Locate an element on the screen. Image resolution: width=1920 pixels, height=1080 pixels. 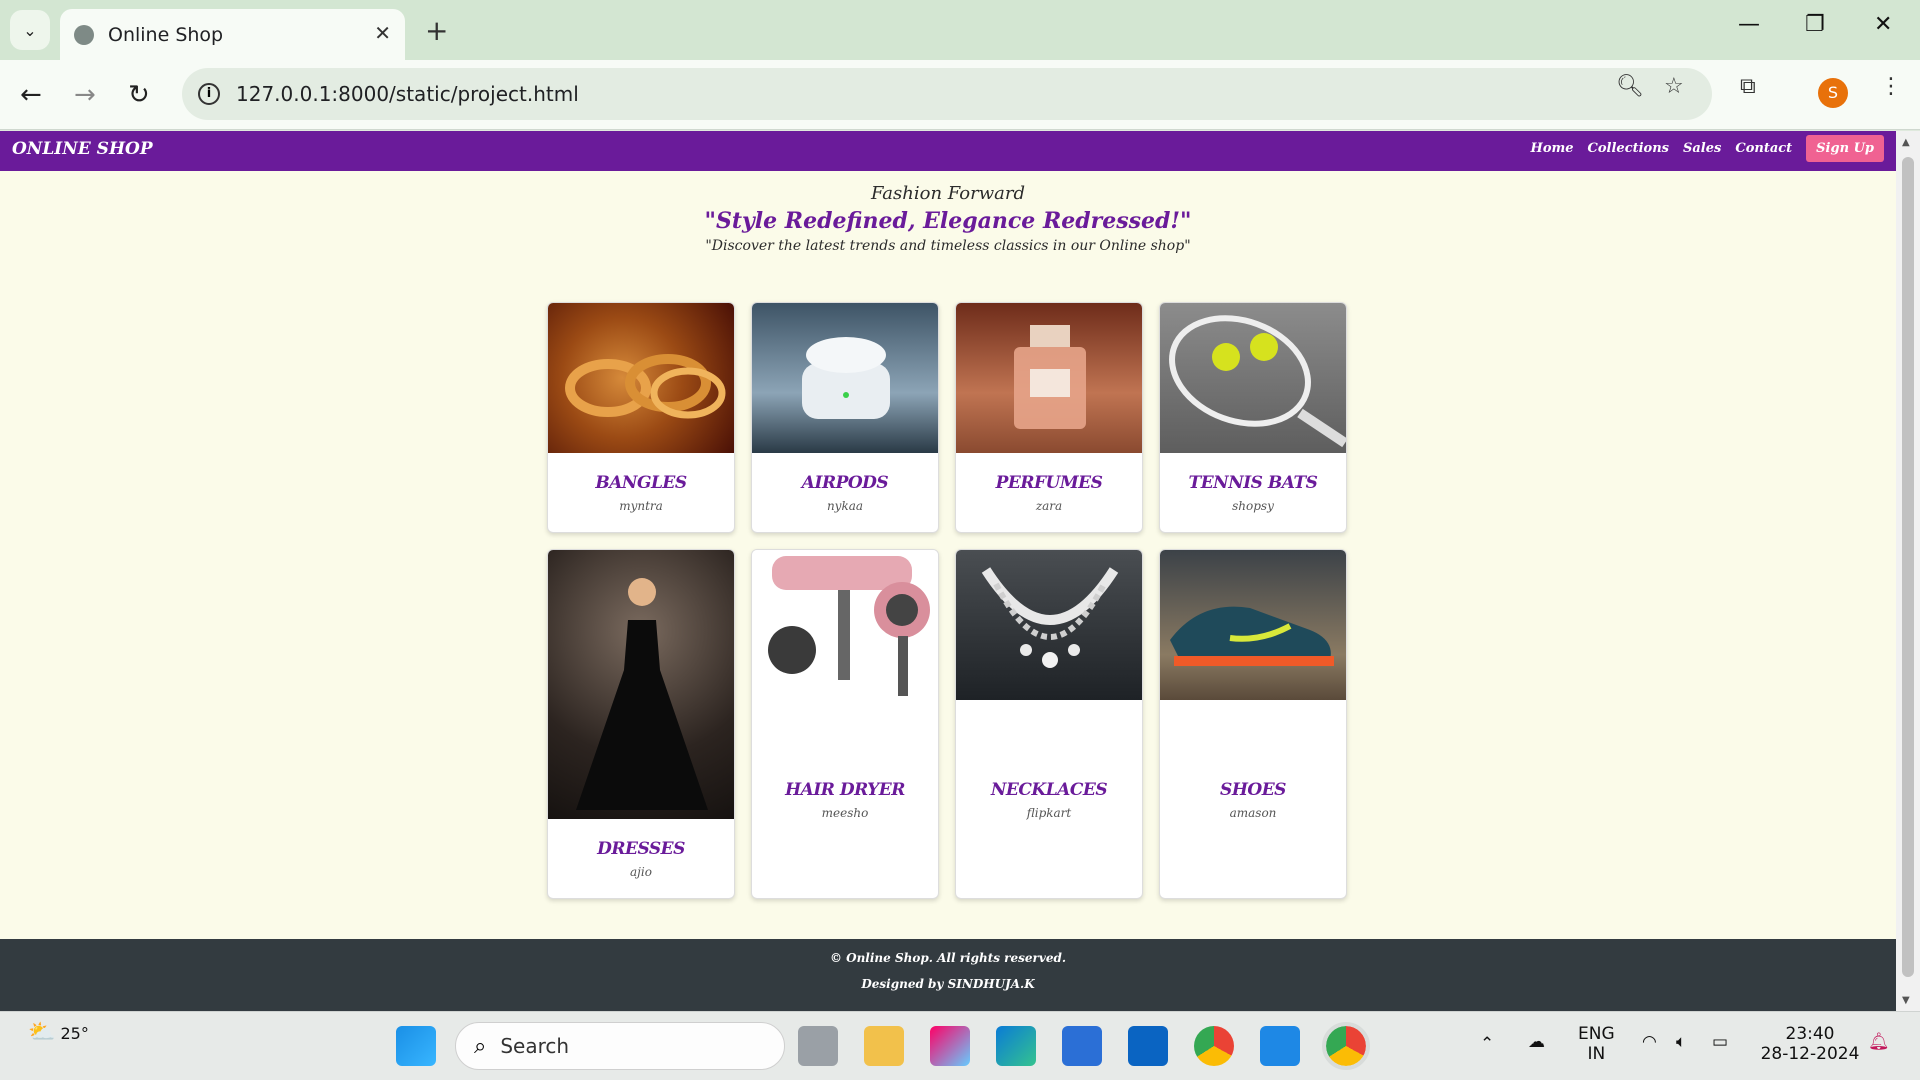
hero-tagline: "Style Redefined, Elegance Redressed!" is located at coordinates (948, 221).